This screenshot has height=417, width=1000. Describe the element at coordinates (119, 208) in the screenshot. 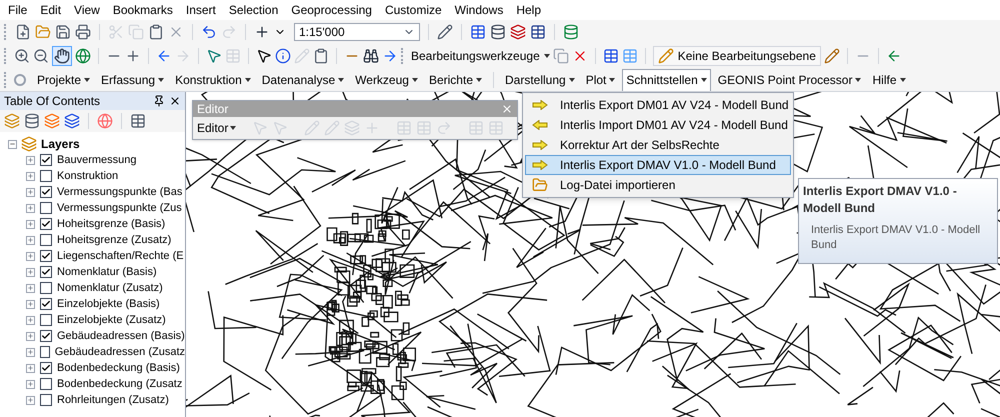

I see `tree-item: Vermessungspunkte (Zus` at that location.